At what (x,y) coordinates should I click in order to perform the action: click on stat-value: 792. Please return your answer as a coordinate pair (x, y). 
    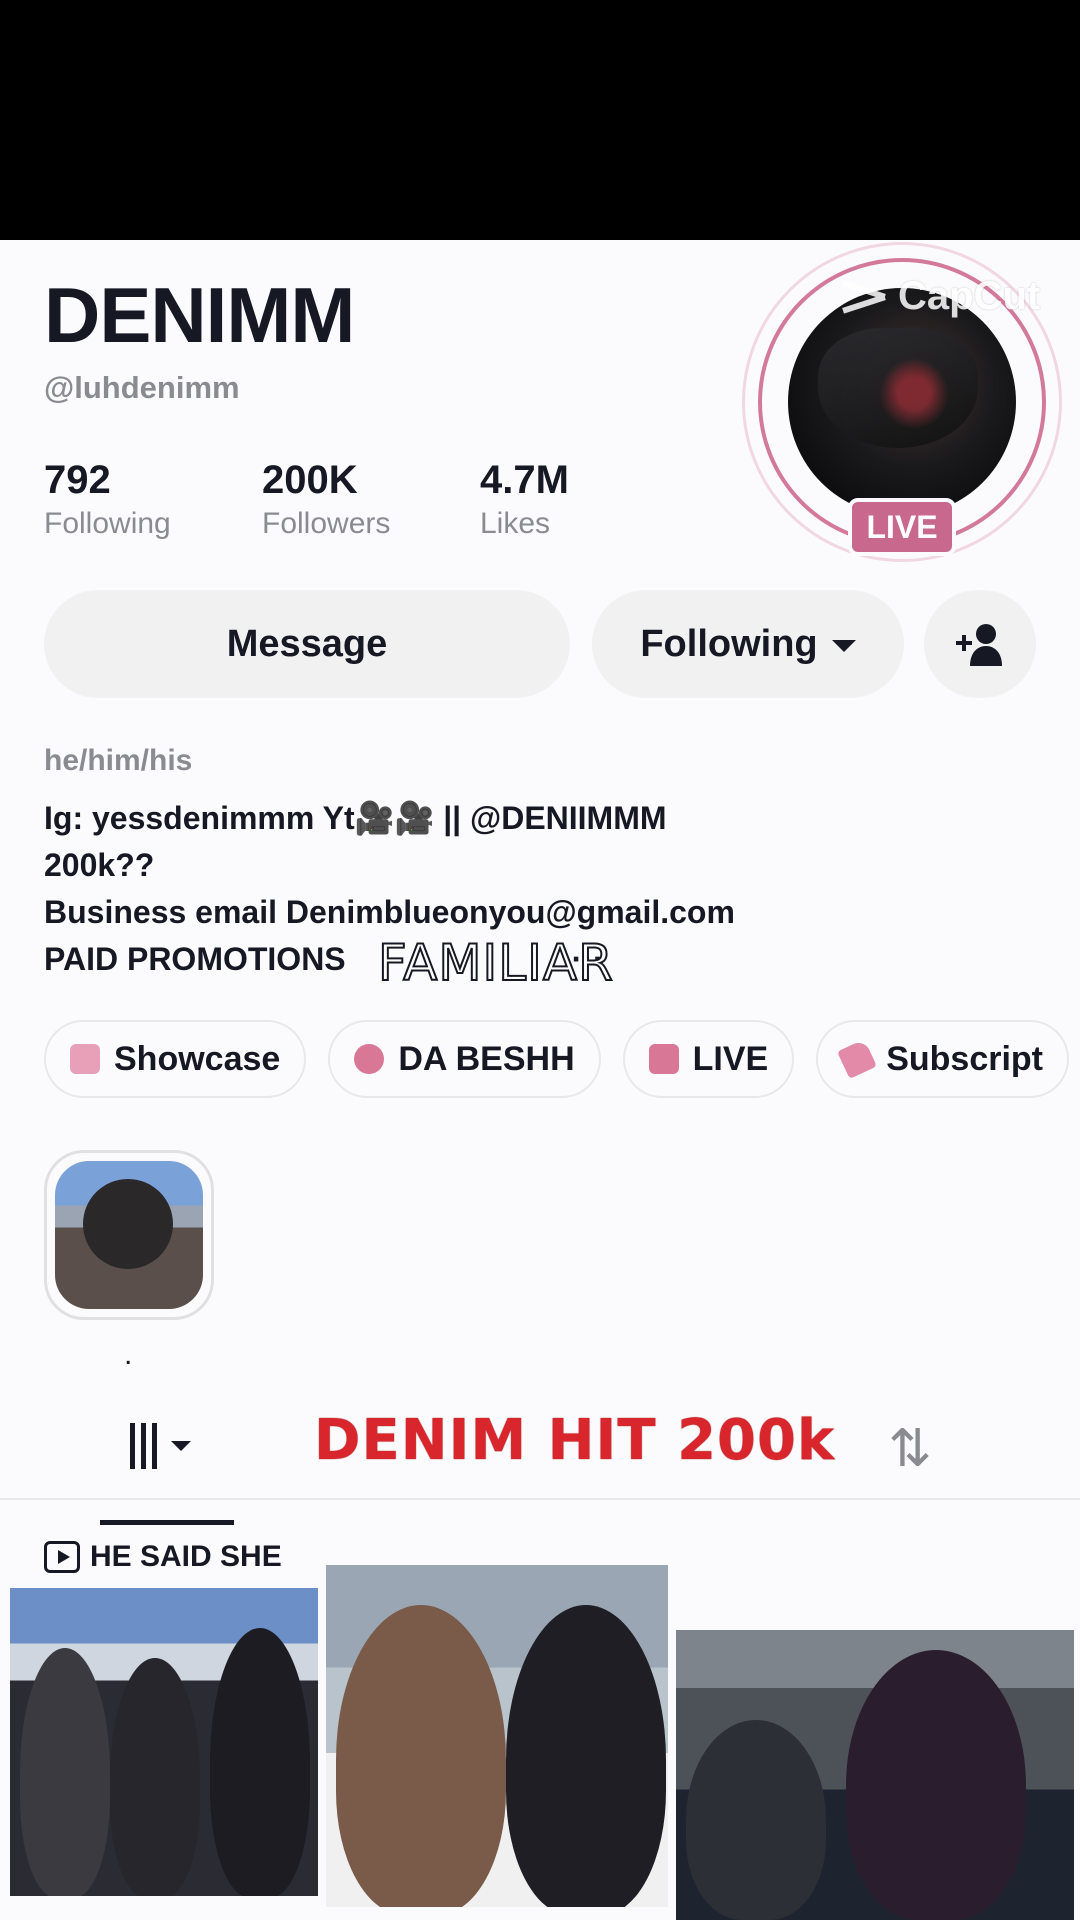
    Looking at the image, I should click on (77, 480).